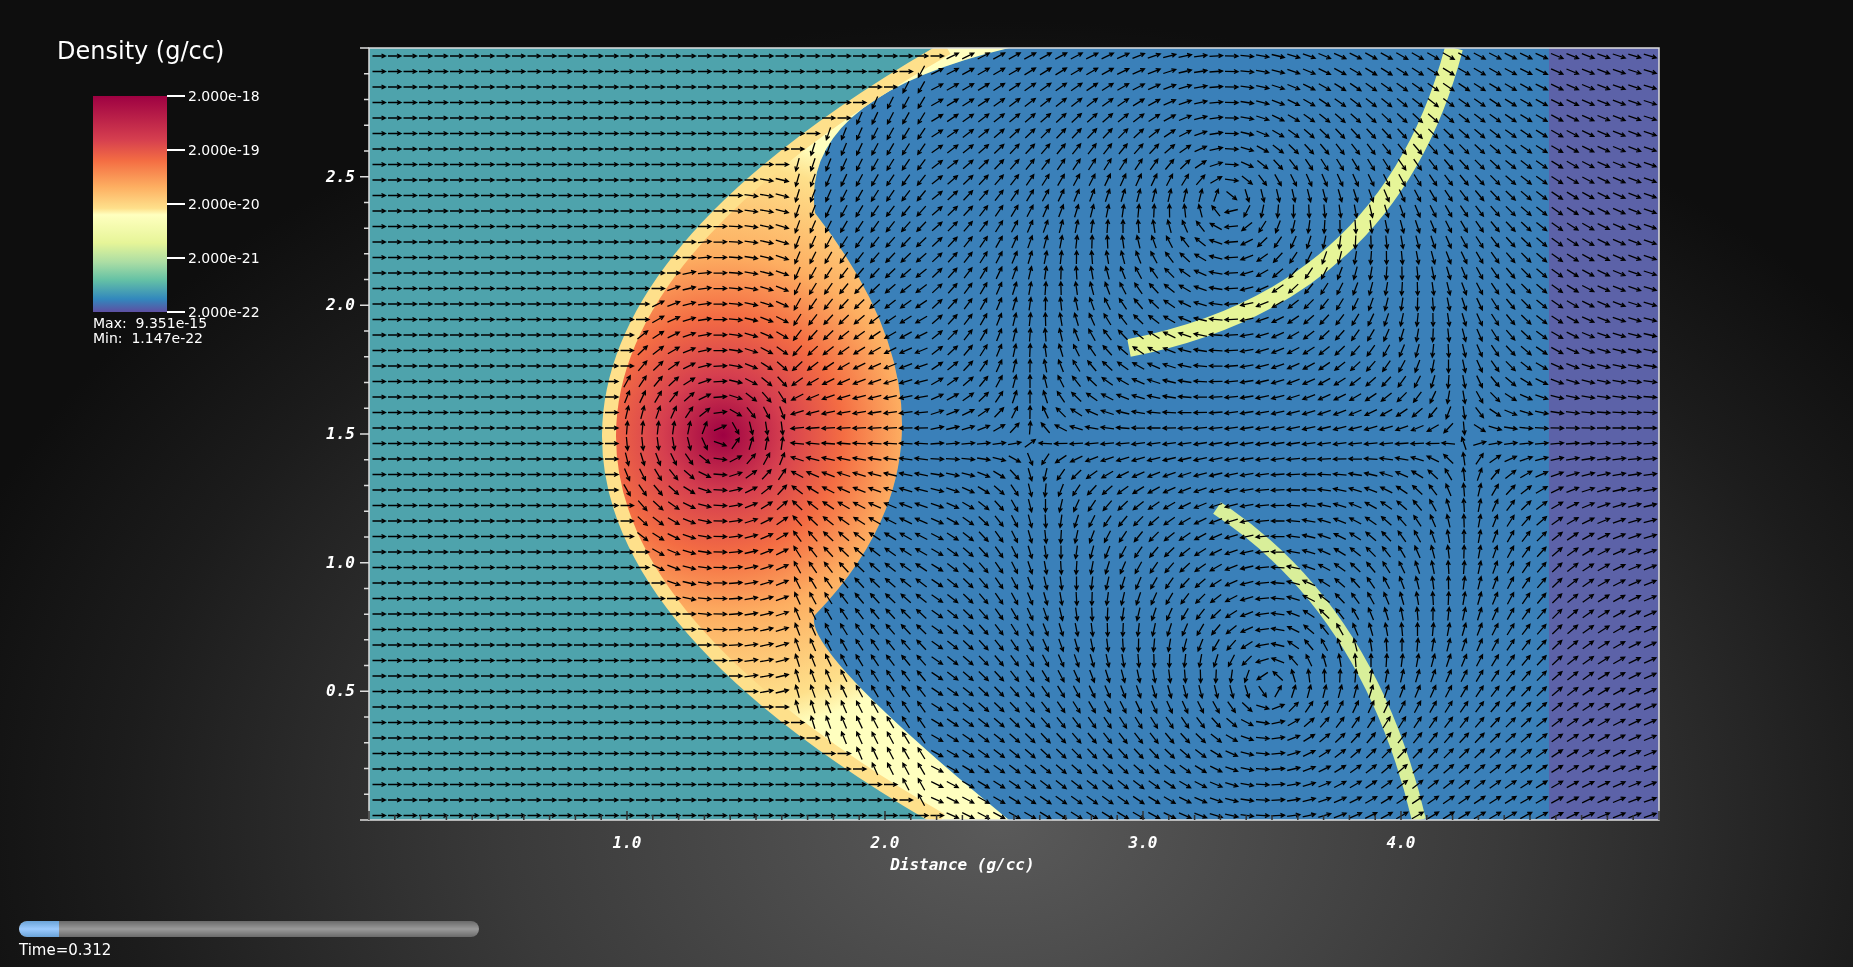 The image size is (1853, 967). Describe the element at coordinates (1143, 842) in the screenshot. I see `x-tick-label: 3.0` at that location.